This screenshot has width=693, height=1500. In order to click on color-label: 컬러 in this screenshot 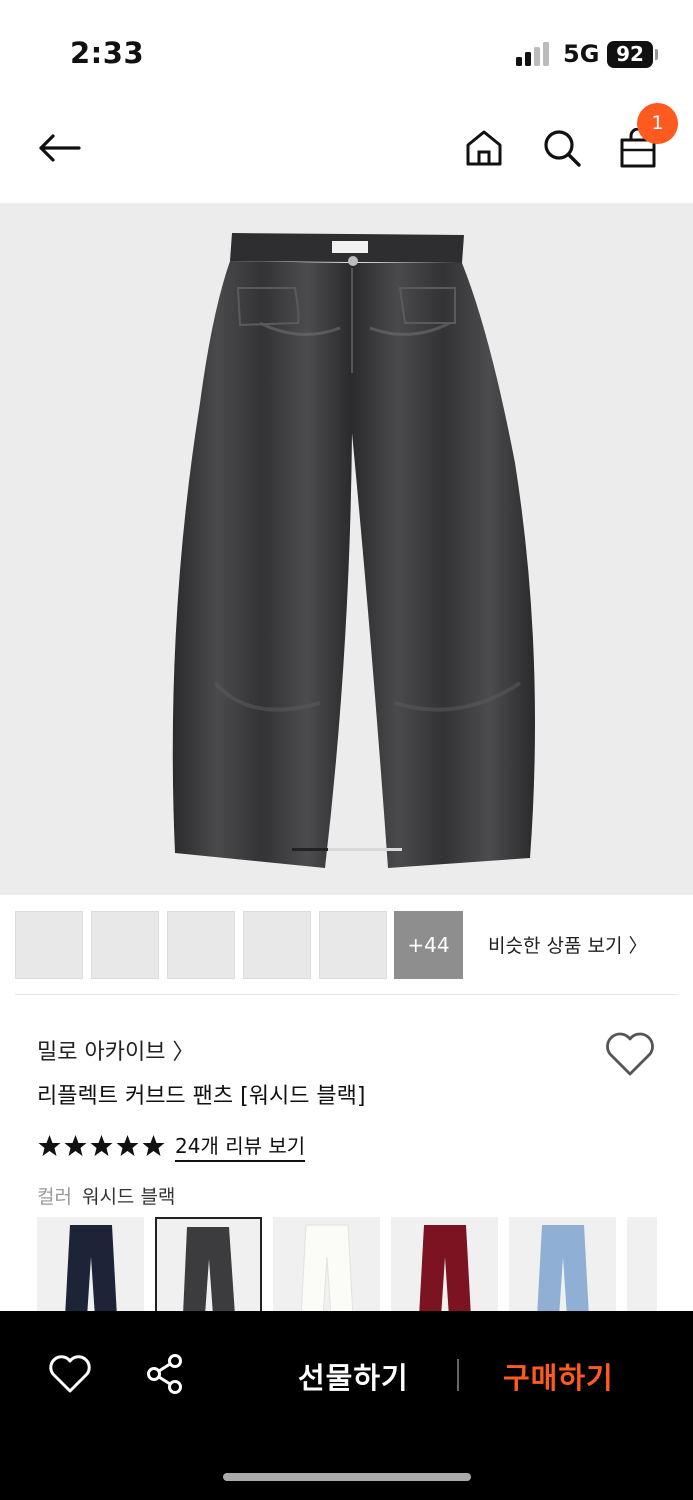, I will do `click(54, 1197)`.